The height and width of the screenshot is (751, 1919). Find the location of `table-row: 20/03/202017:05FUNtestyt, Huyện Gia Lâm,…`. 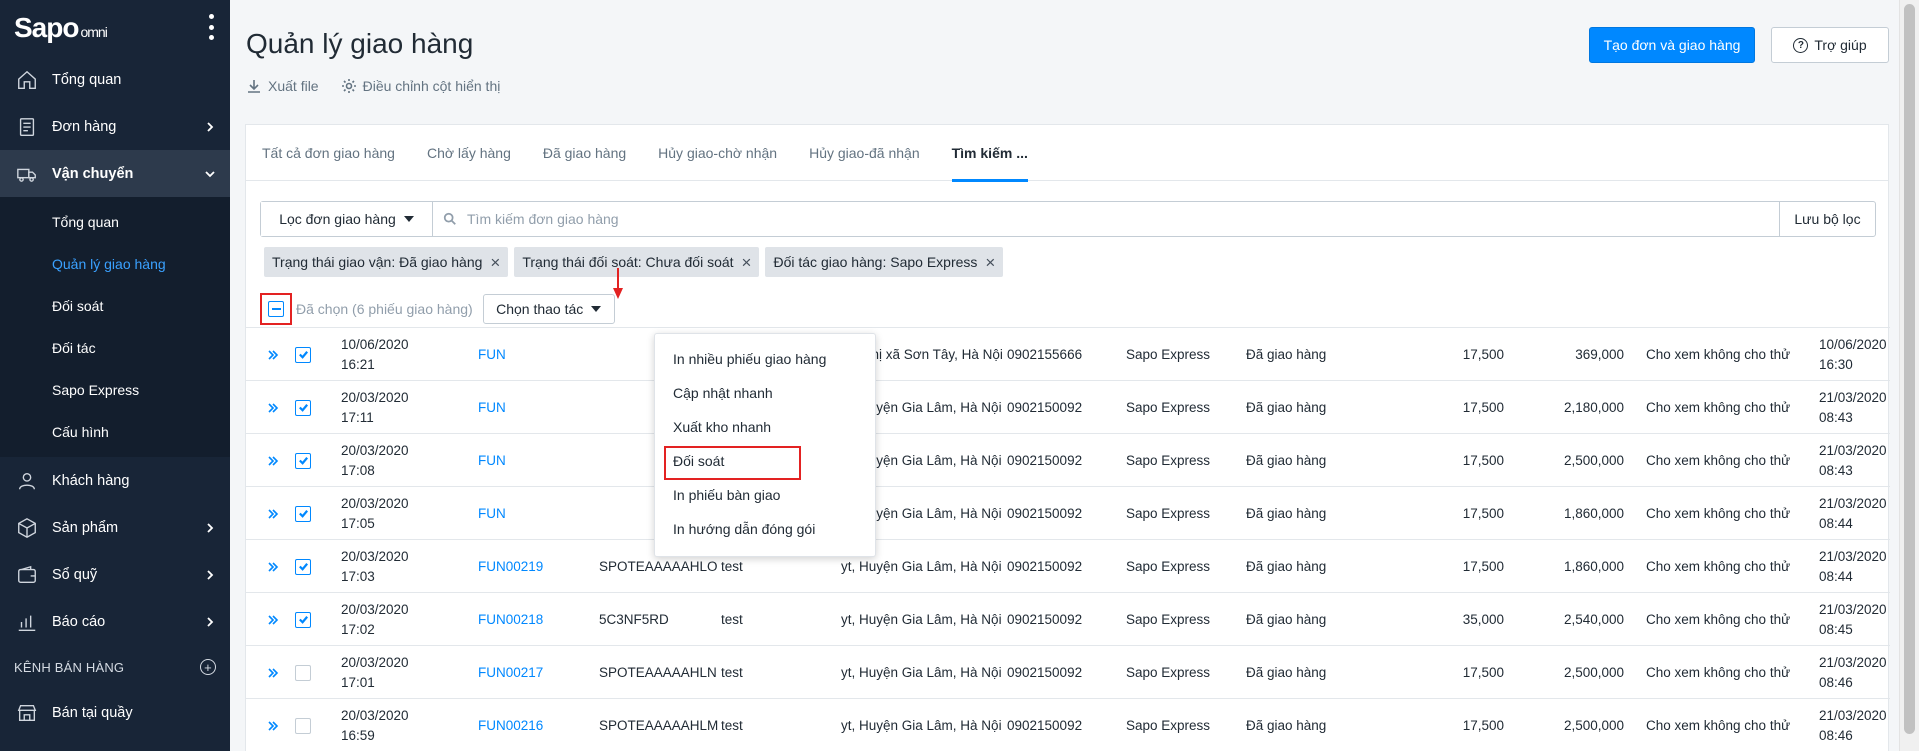

table-row: 20/03/202017:05FUNtestyt, Huyện Gia Lâm,… is located at coordinates (1068, 512).